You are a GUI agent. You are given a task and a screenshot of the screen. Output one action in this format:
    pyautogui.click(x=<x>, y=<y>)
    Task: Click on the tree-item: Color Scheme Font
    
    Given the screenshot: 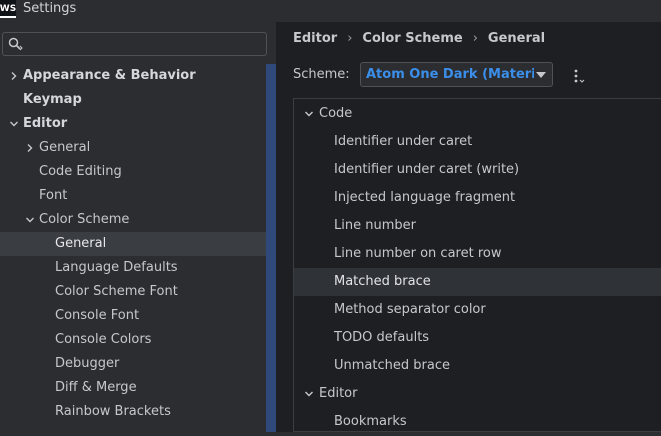 What is the action you would take?
    pyautogui.click(x=133, y=292)
    